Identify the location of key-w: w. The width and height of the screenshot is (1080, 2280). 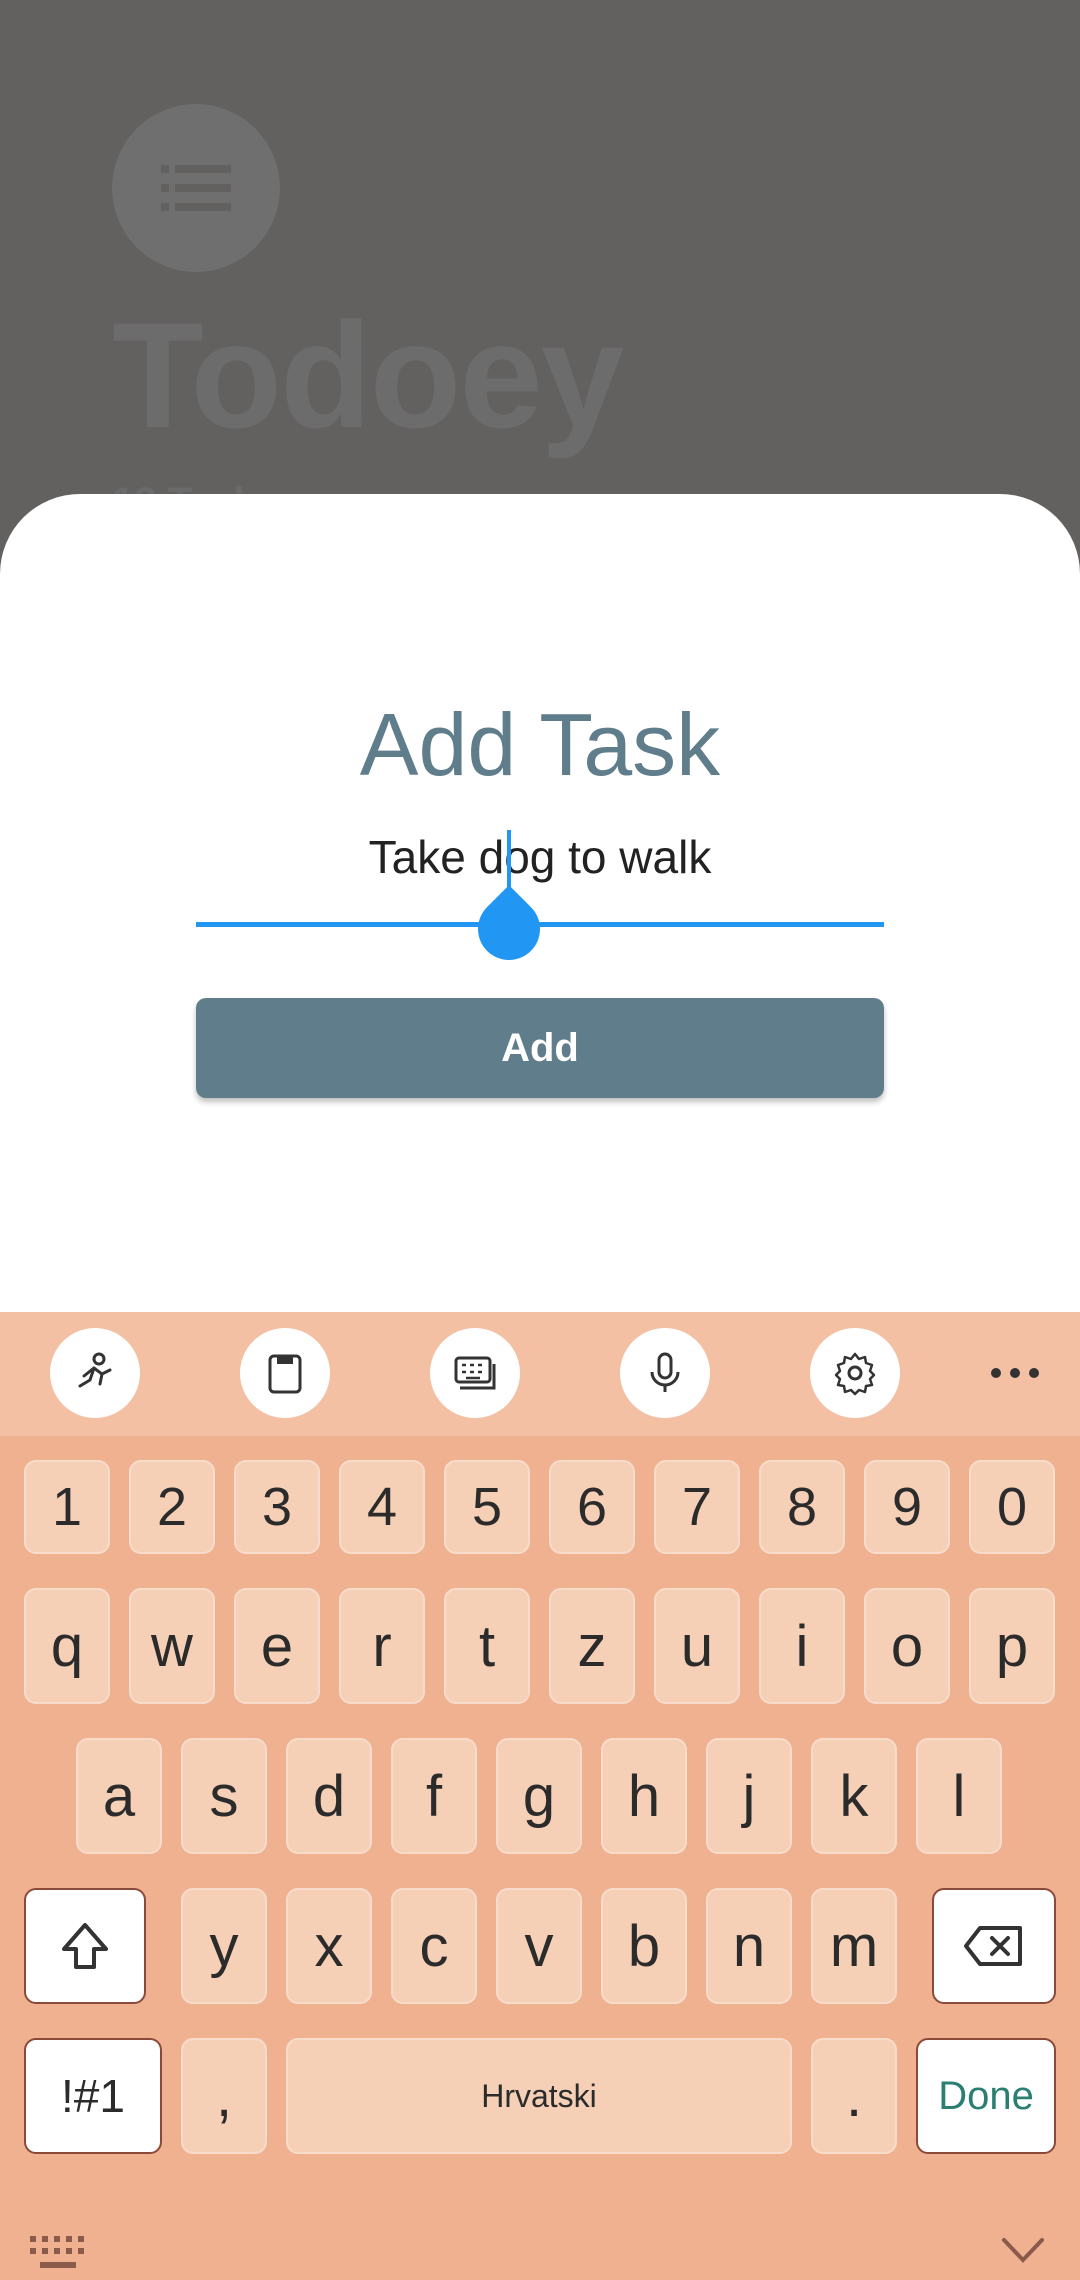
(172, 1646).